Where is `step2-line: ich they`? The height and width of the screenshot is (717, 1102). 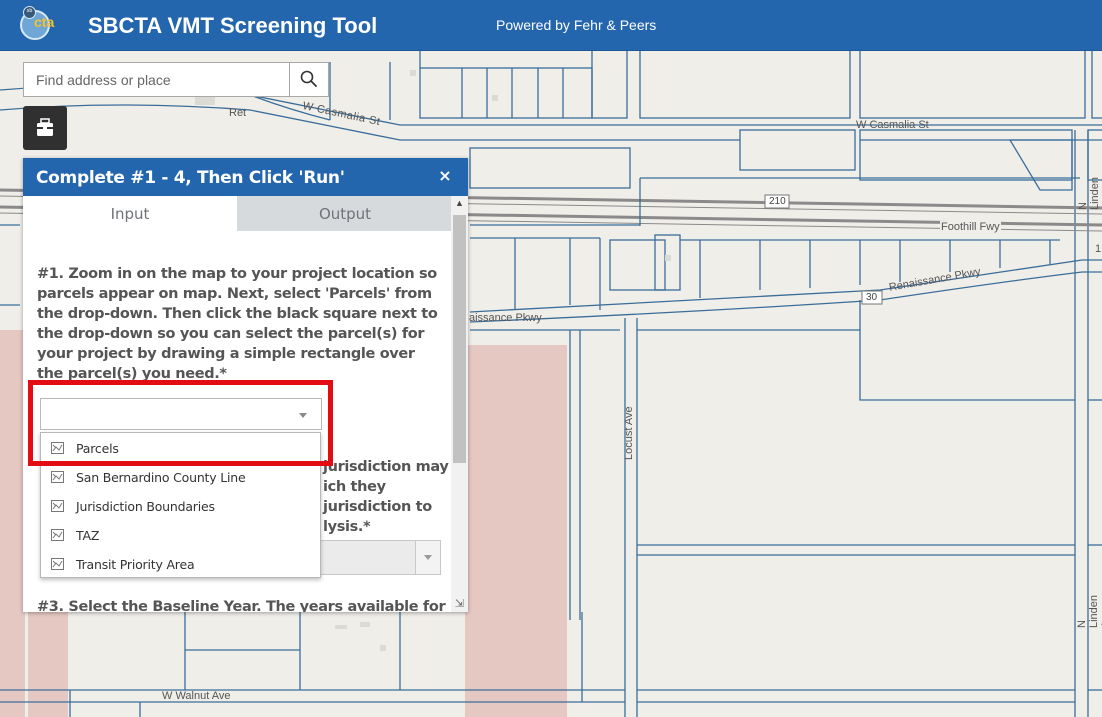
step2-line: ich they is located at coordinates (354, 487).